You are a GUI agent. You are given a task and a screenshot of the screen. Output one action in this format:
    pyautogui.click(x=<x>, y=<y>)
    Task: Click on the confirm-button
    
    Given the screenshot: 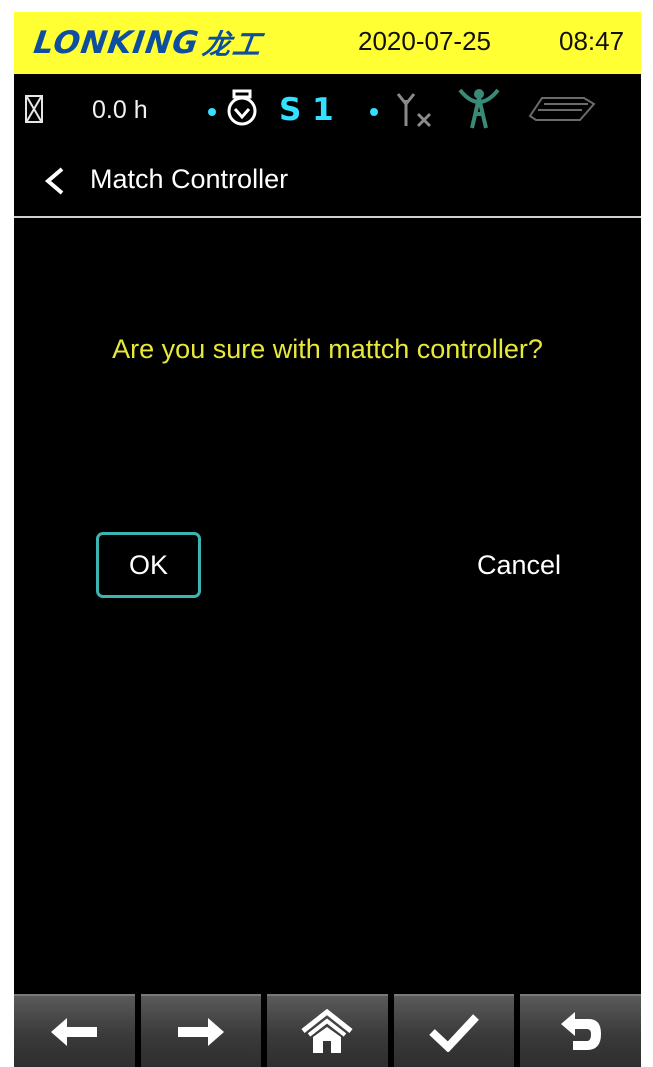 What is the action you would take?
    pyautogui.click(x=454, y=1030)
    